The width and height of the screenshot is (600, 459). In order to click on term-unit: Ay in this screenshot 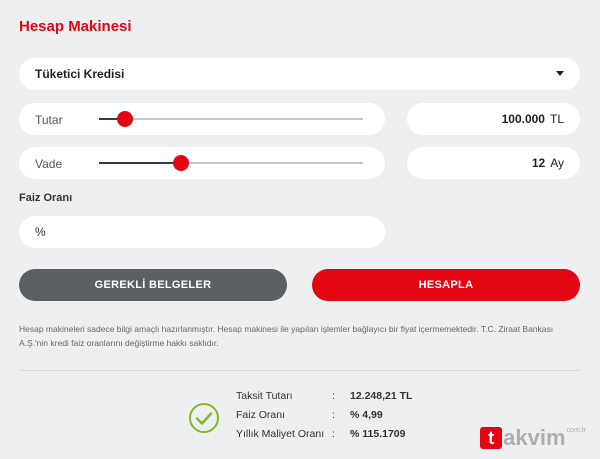, I will do `click(557, 163)`.